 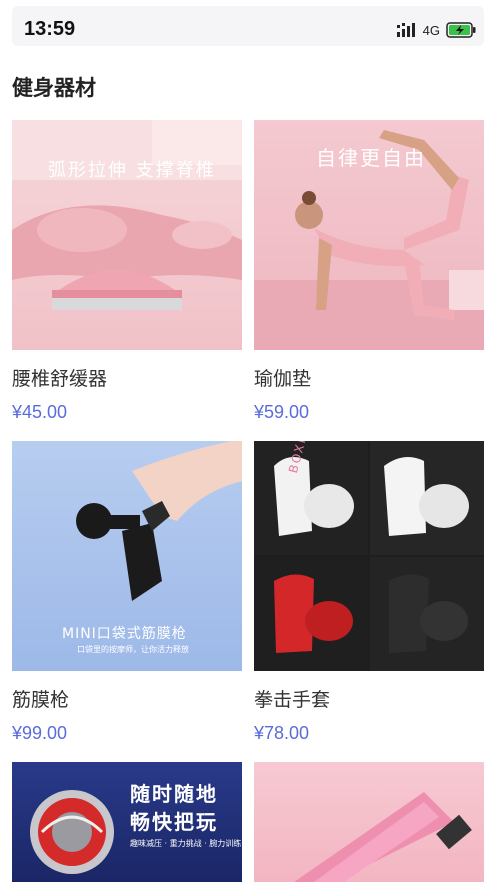 I want to click on network-label: 4G, so click(x=431, y=30).